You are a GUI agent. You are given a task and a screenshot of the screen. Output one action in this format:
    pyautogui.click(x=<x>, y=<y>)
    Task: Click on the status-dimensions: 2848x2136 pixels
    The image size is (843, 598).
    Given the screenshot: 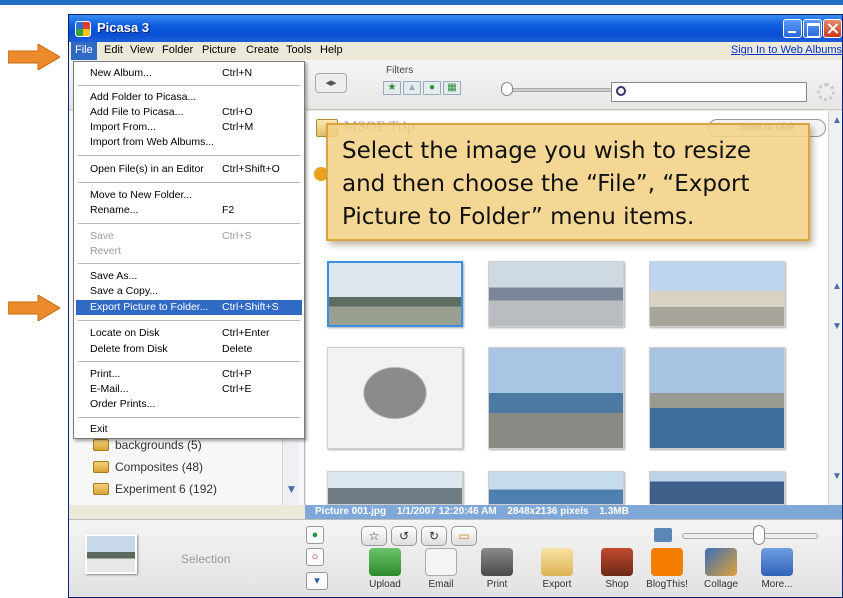 What is the action you would take?
    pyautogui.click(x=548, y=511)
    